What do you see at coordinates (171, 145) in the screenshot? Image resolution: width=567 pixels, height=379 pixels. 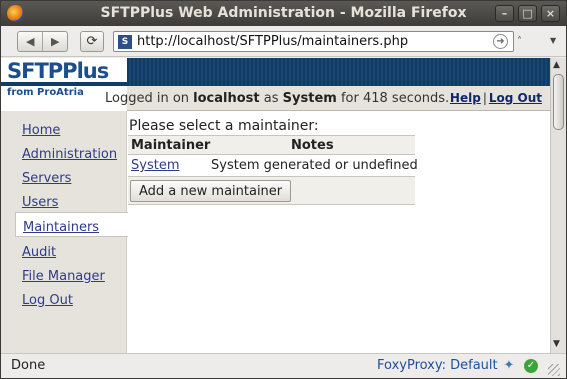 I see `column-header-maintainer: Maintainer` at bounding box center [171, 145].